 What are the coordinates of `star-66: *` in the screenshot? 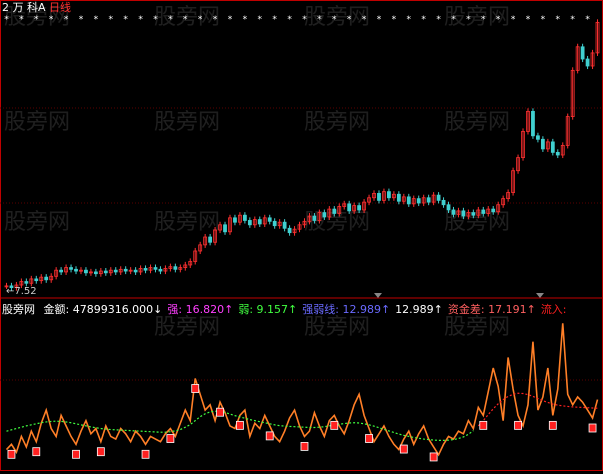 It's located at (334, 20).